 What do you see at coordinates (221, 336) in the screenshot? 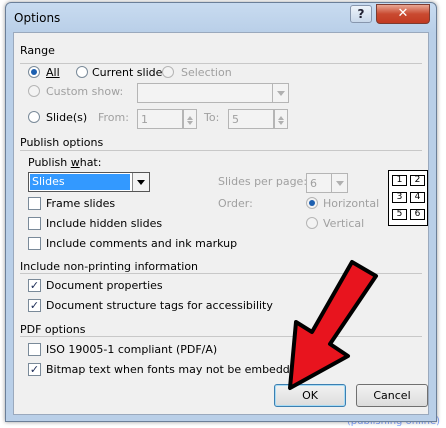
I see `pdf-divider` at bounding box center [221, 336].